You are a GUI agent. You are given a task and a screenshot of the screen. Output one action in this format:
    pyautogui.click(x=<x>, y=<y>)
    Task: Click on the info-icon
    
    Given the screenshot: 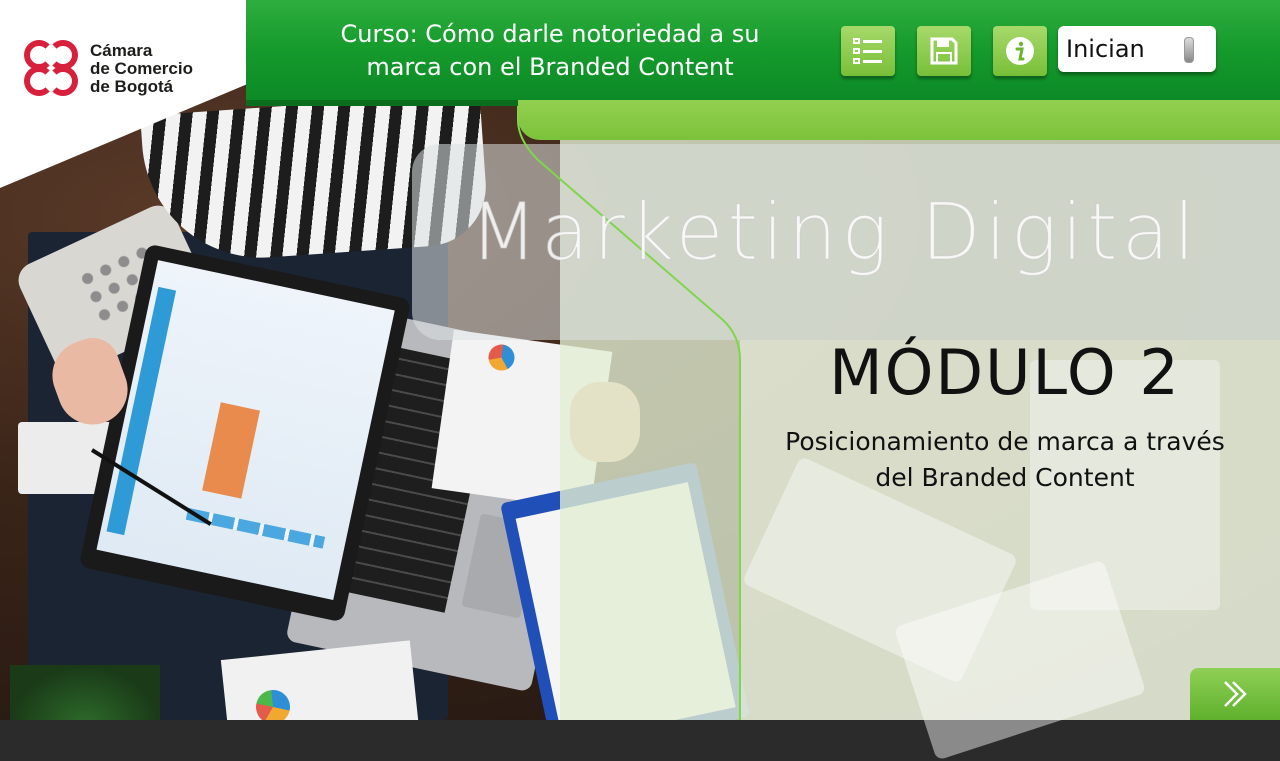 What is the action you would take?
    pyautogui.click(x=1020, y=51)
    